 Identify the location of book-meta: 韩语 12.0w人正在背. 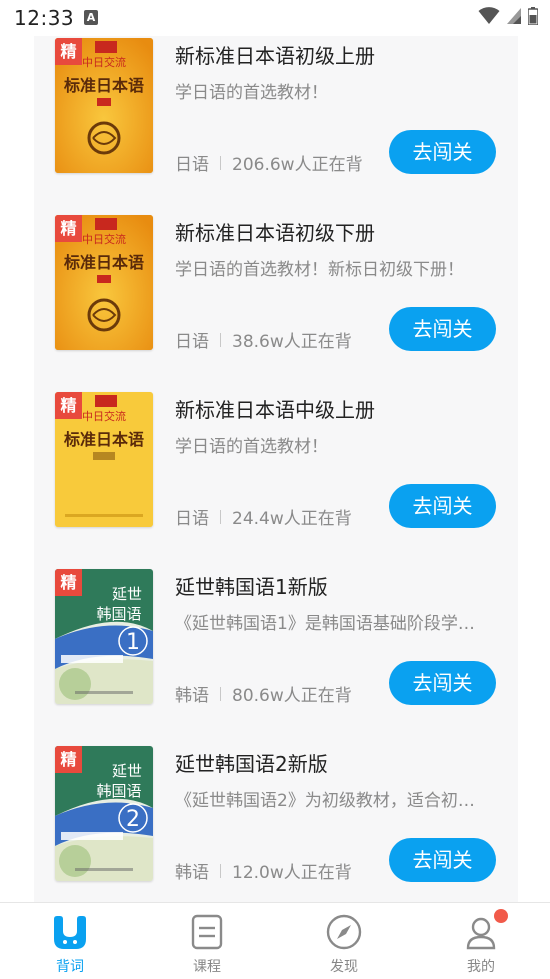
(263, 870).